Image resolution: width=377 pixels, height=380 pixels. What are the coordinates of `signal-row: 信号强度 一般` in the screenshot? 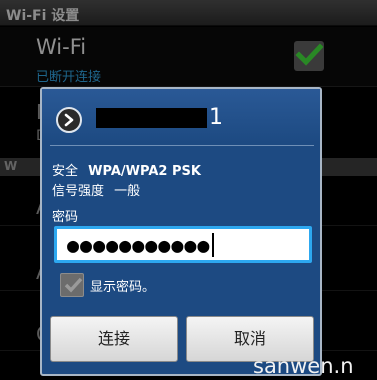 It's located at (96, 189).